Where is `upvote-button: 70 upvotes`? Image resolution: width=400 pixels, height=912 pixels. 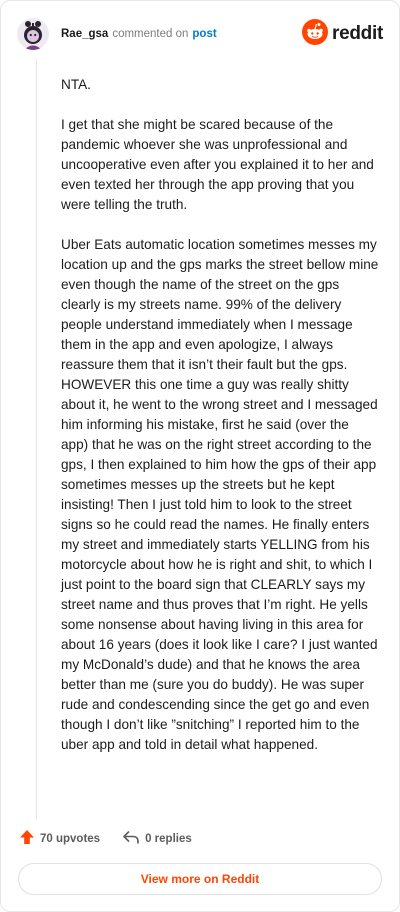 upvote-button: 70 upvotes is located at coordinates (59, 838).